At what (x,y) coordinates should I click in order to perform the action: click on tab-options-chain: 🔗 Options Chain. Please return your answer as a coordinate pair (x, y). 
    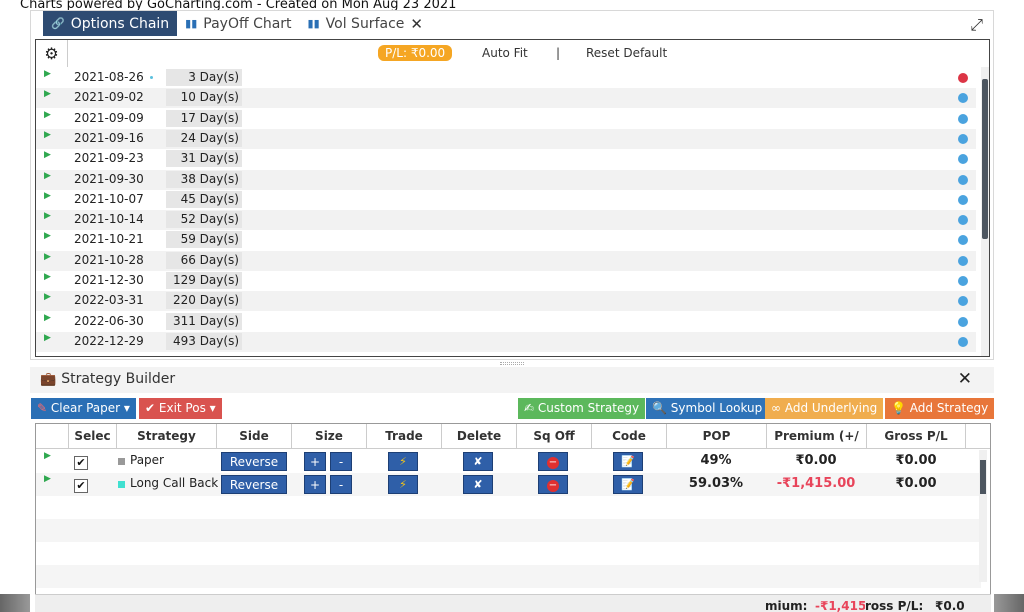
    Looking at the image, I should click on (110, 23).